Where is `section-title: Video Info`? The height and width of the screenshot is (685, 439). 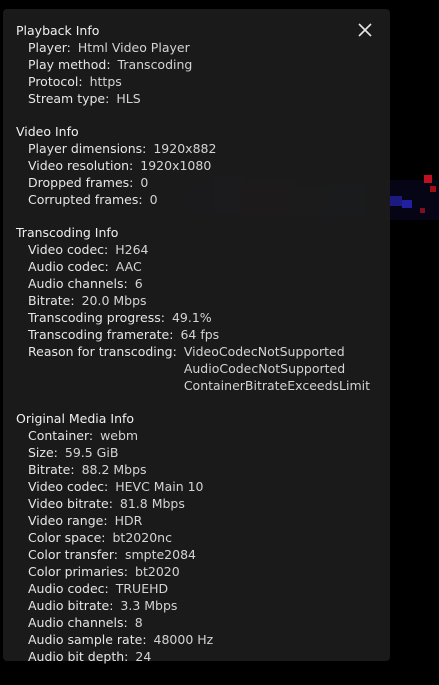 section-title: Video Info is located at coordinates (47, 131).